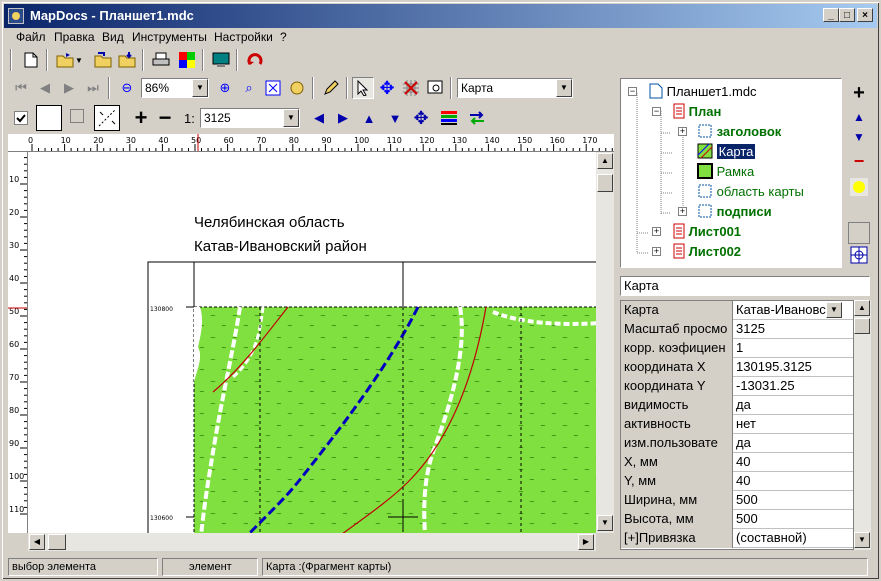 The height and width of the screenshot is (581, 881). I want to click on palette-icon, so click(187, 60).